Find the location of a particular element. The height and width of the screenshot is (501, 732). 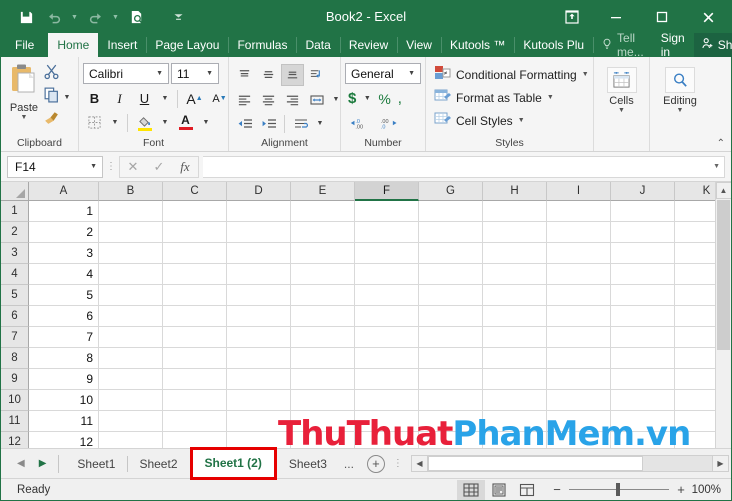

add-sheet-button: + is located at coordinates (375, 463).